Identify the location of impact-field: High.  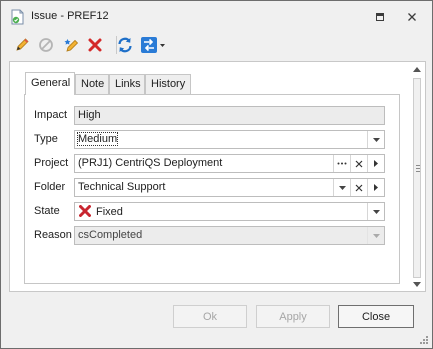
(229, 115).